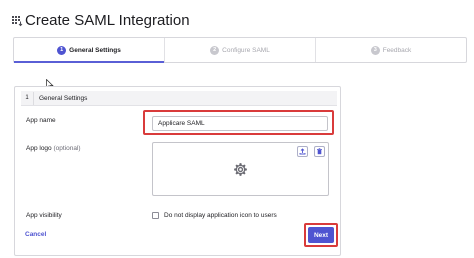  I want to click on section-title: General Settings, so click(63, 98).